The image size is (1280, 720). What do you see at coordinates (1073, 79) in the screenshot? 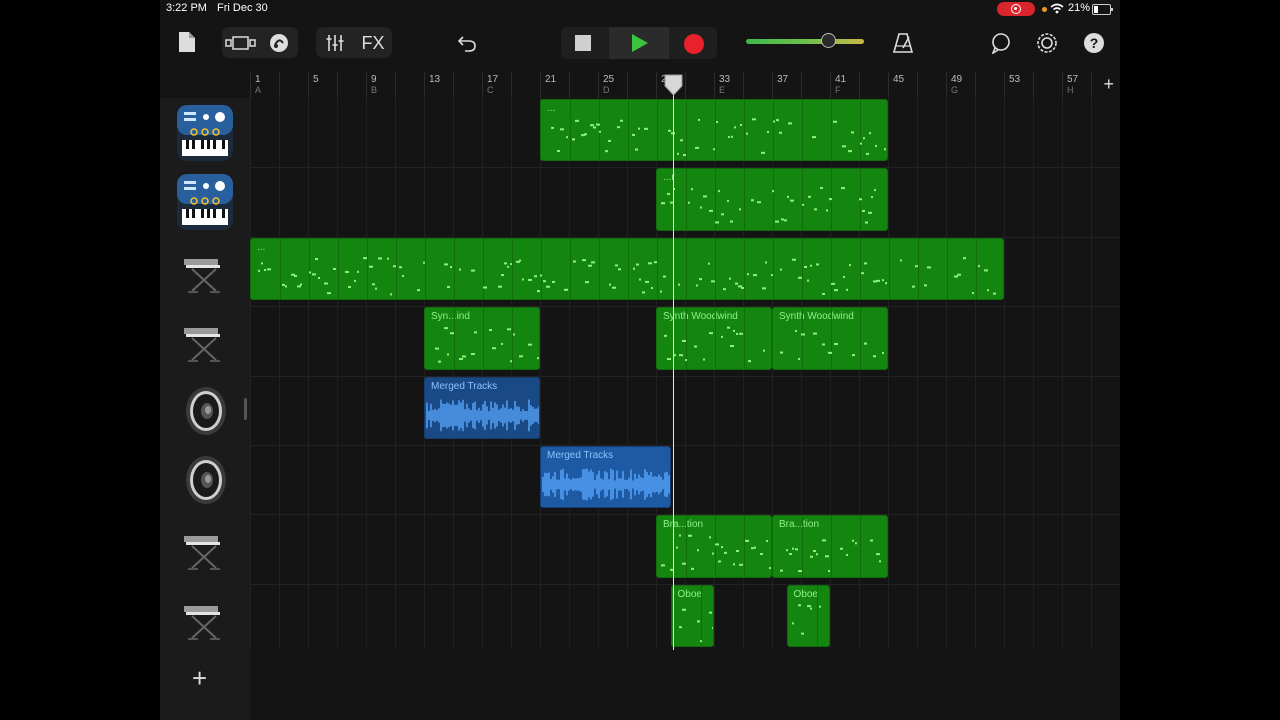
I see `ruler-bar-number: 57` at bounding box center [1073, 79].